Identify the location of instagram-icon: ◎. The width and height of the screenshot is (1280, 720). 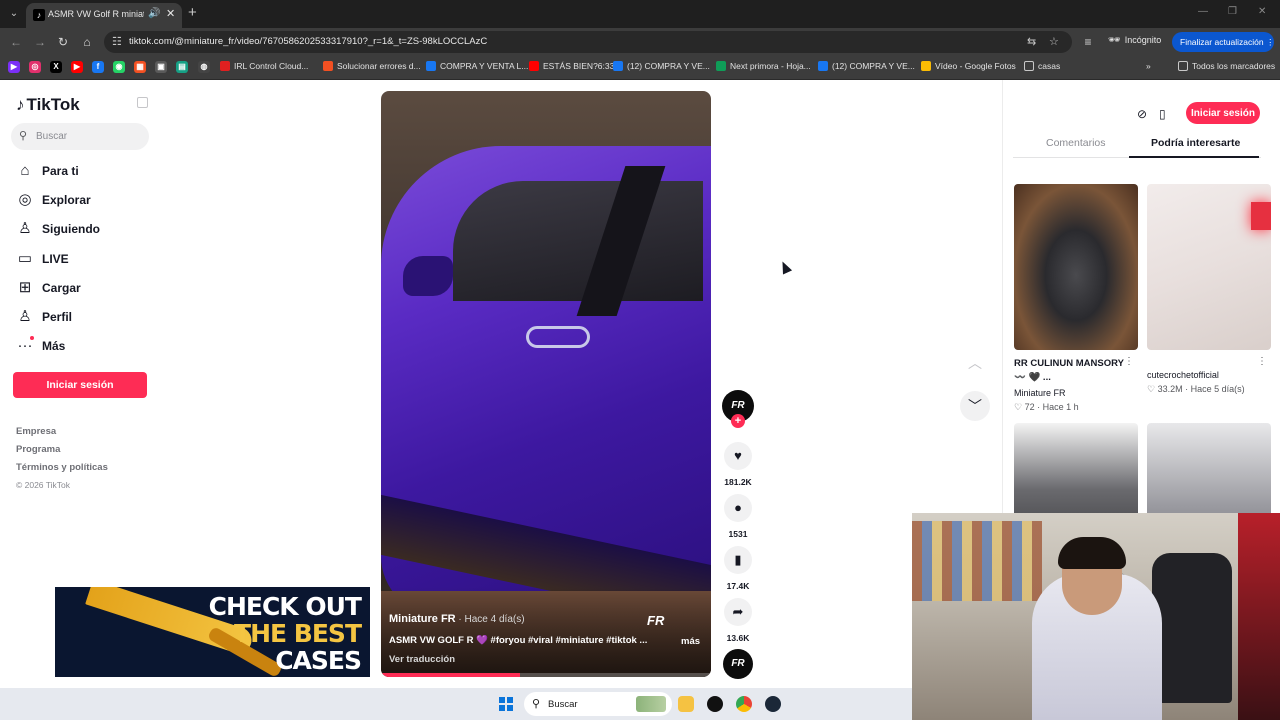
(35, 67).